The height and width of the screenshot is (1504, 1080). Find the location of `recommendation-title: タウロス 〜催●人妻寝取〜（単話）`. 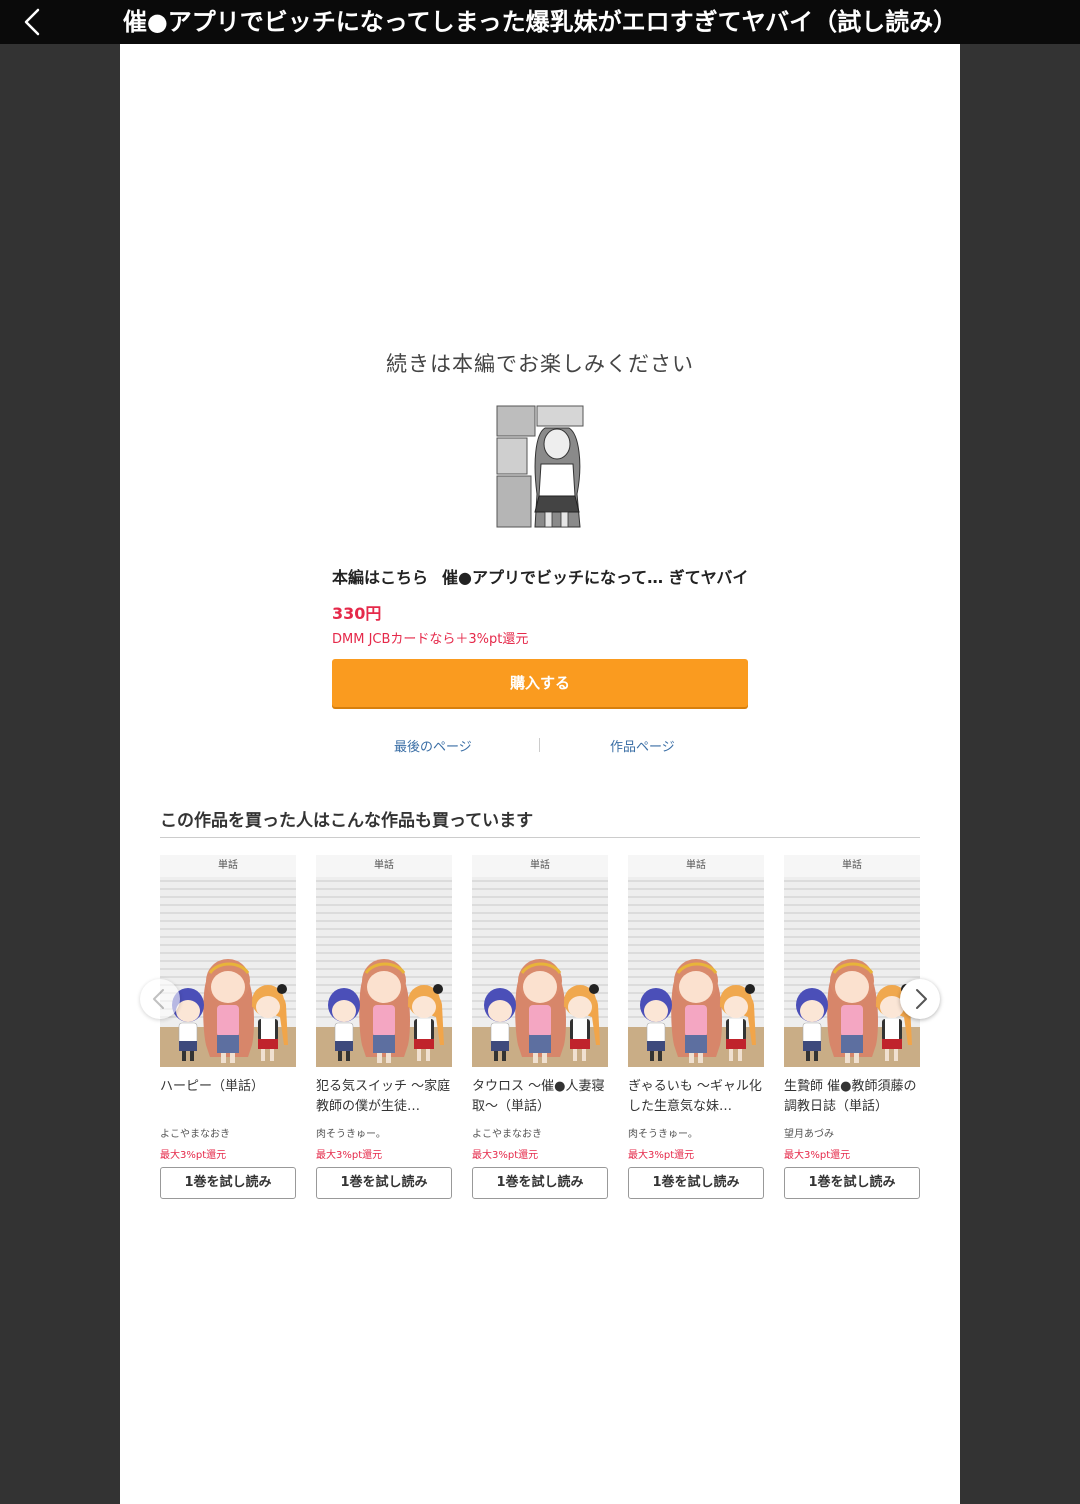

recommendation-title: タウロス 〜催●人妻寝取〜（単話） is located at coordinates (540, 1098).